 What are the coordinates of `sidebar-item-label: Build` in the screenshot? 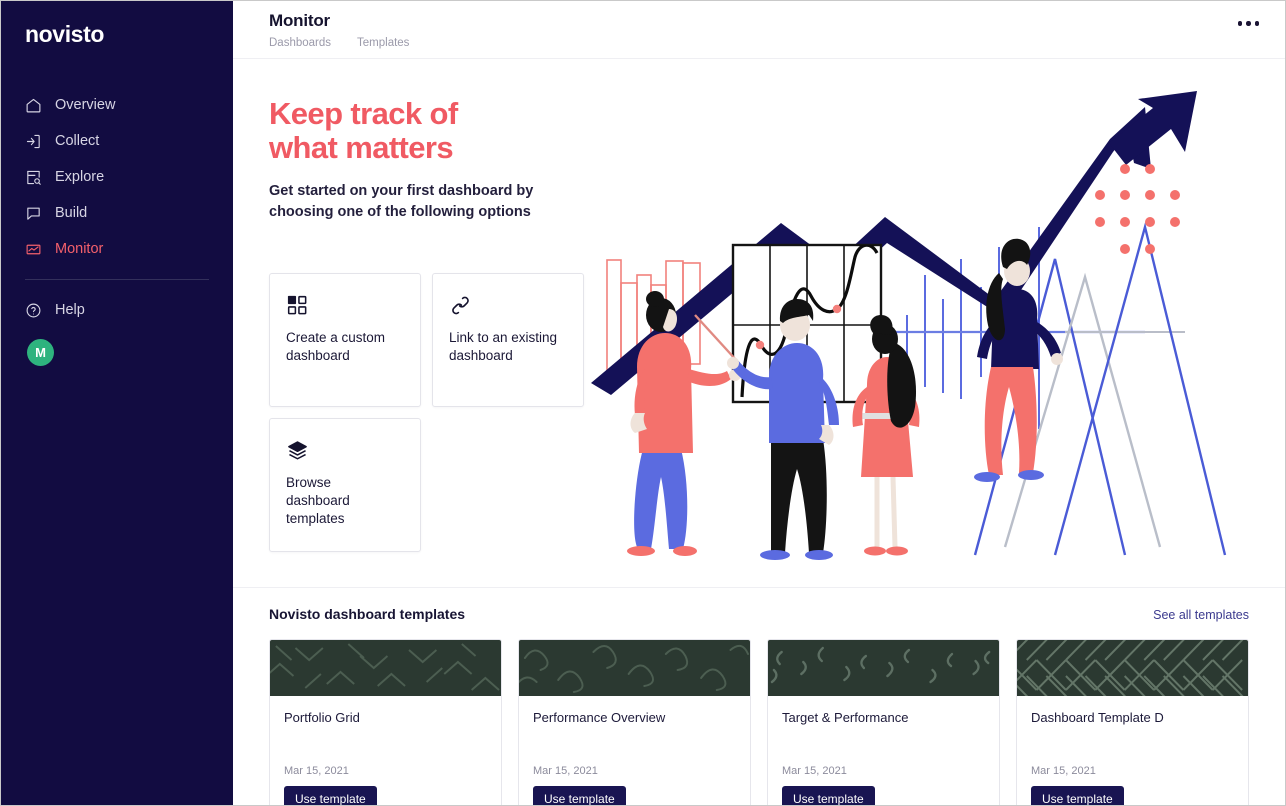 It's located at (71, 213).